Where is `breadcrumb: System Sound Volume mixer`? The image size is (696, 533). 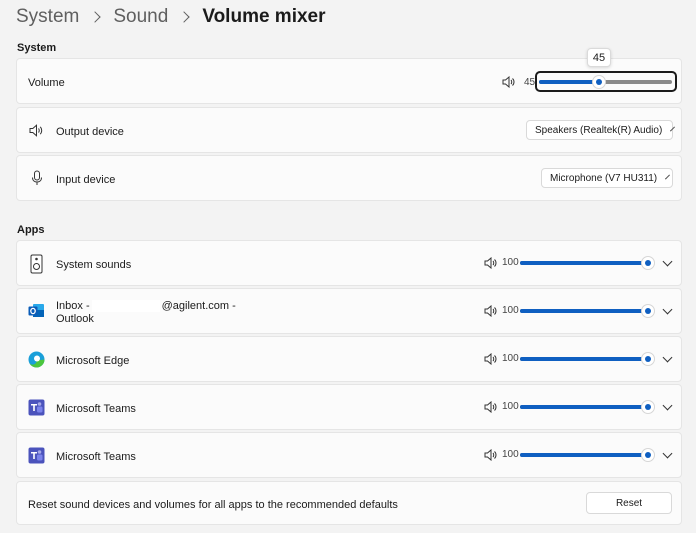
breadcrumb: System Sound Volume mixer is located at coordinates (171, 17).